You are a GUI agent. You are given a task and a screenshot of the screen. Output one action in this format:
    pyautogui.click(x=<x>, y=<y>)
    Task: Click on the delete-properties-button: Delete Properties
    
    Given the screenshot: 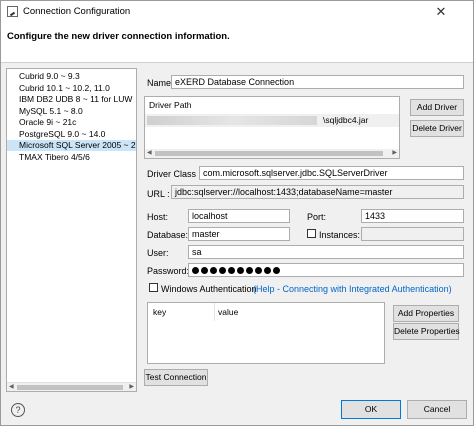 What is the action you would take?
    pyautogui.click(x=426, y=331)
    